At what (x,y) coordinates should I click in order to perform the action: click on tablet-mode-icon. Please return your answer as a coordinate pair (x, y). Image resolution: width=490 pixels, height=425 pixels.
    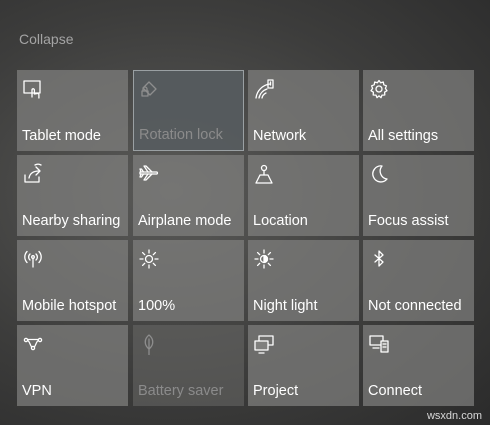
    Looking at the image, I should click on (33, 89).